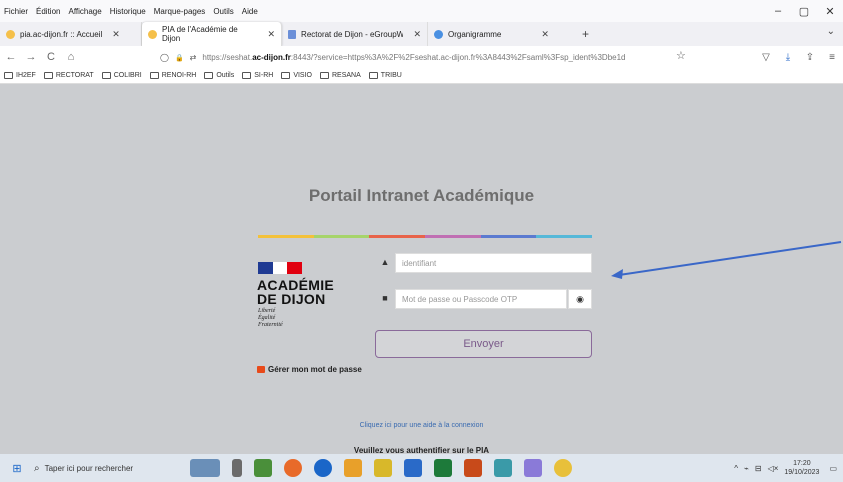 The height and width of the screenshot is (482, 843). I want to click on tab-organigramme: Organigramme ✕, so click(503, 34).